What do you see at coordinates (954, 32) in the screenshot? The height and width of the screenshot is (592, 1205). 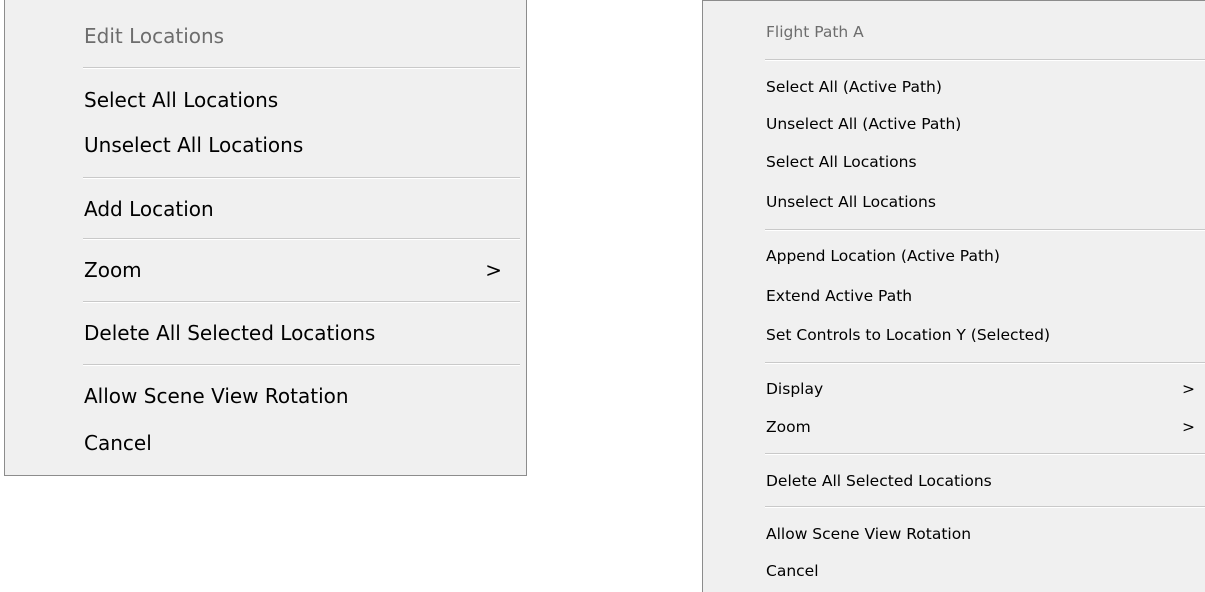 I see `menu-header-flight-path-a: Flight Path A` at bounding box center [954, 32].